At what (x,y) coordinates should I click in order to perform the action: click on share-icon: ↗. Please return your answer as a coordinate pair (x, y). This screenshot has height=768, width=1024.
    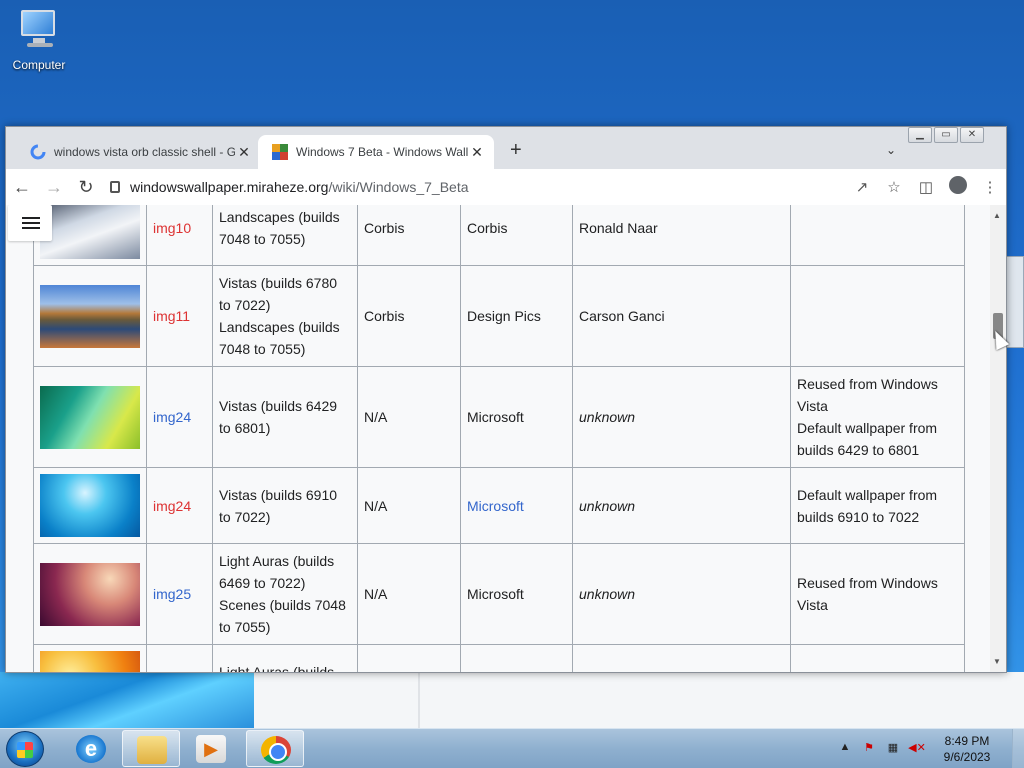
    Looking at the image, I should click on (862, 187).